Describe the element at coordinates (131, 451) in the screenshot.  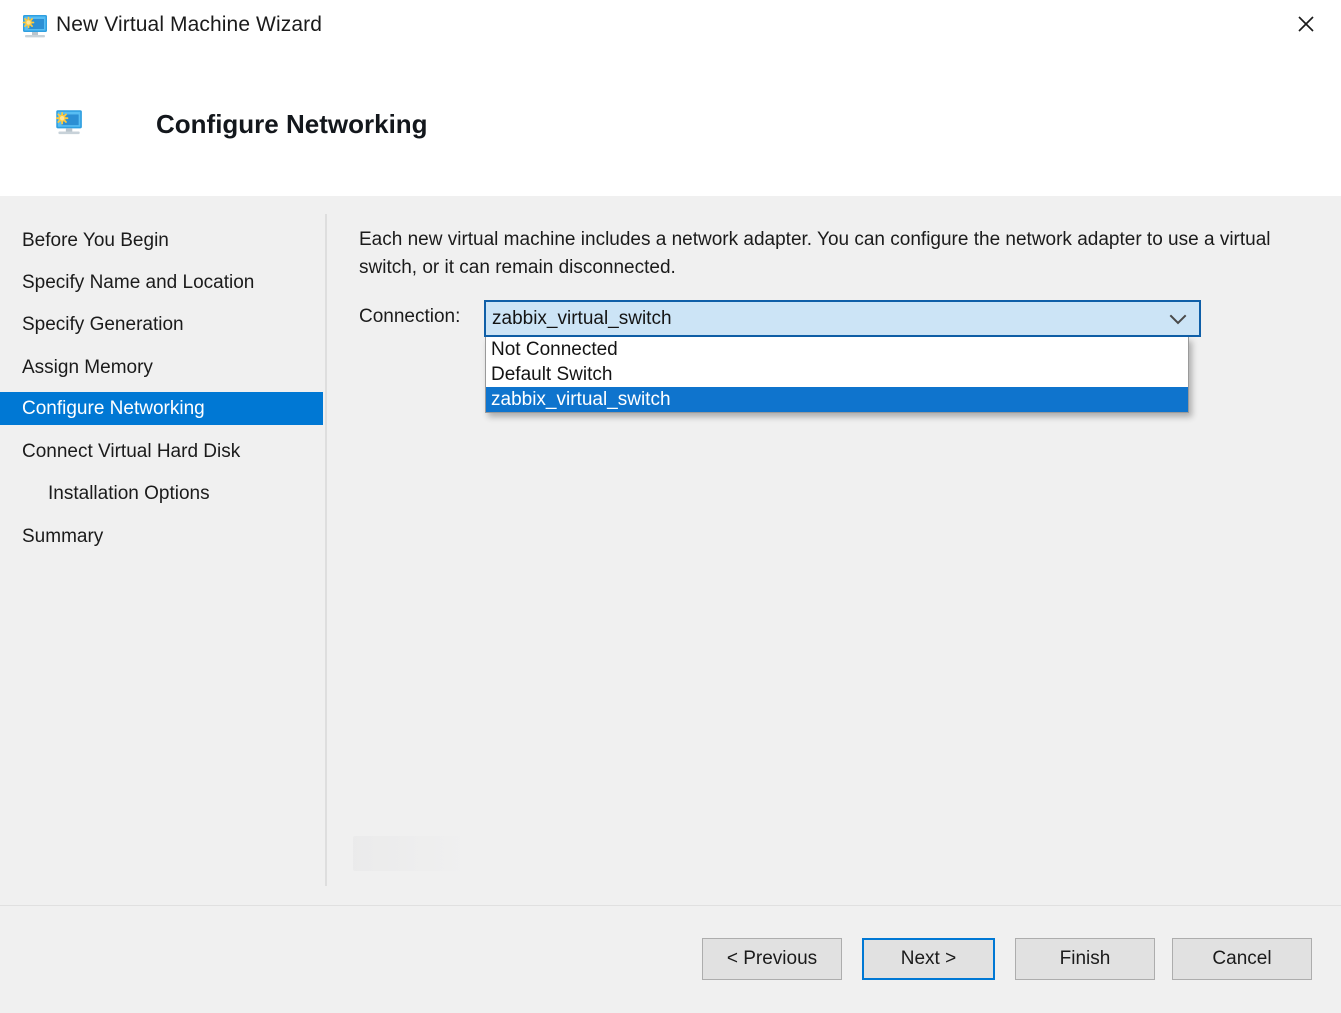
I see `sidebar-item-label: Connect Virtual Hard Disk` at that location.